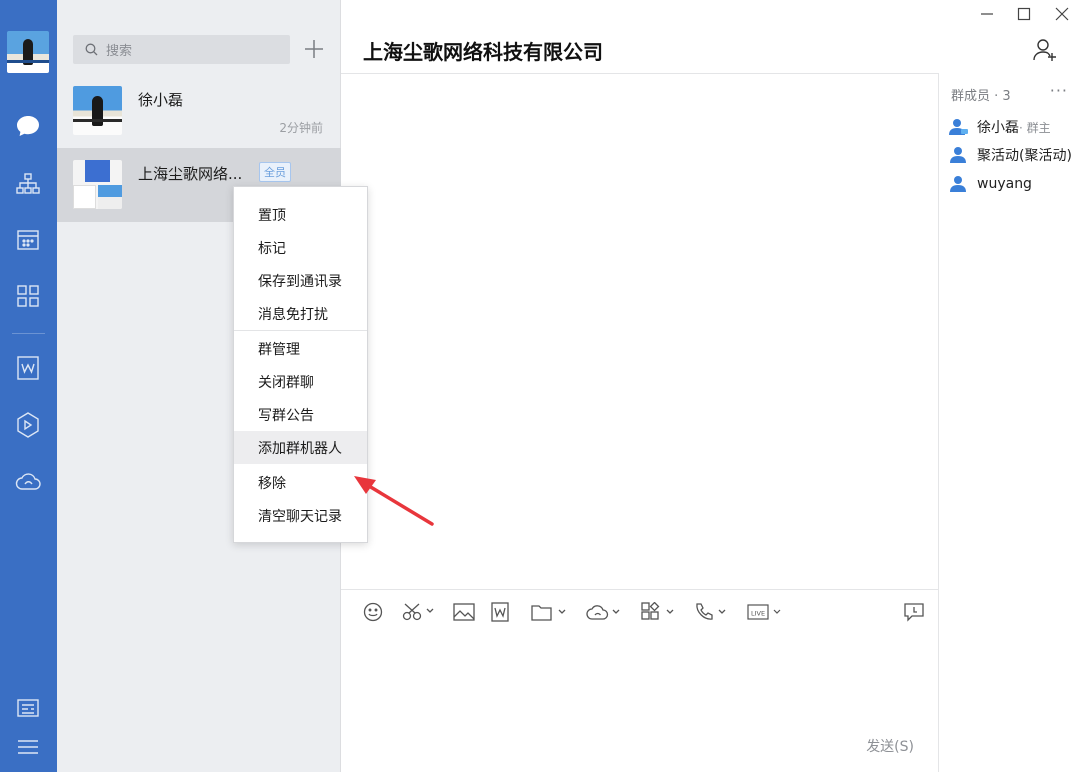 This screenshot has width=1080, height=772. I want to click on session-item: 徐小磊 2分钟前, so click(199, 111).